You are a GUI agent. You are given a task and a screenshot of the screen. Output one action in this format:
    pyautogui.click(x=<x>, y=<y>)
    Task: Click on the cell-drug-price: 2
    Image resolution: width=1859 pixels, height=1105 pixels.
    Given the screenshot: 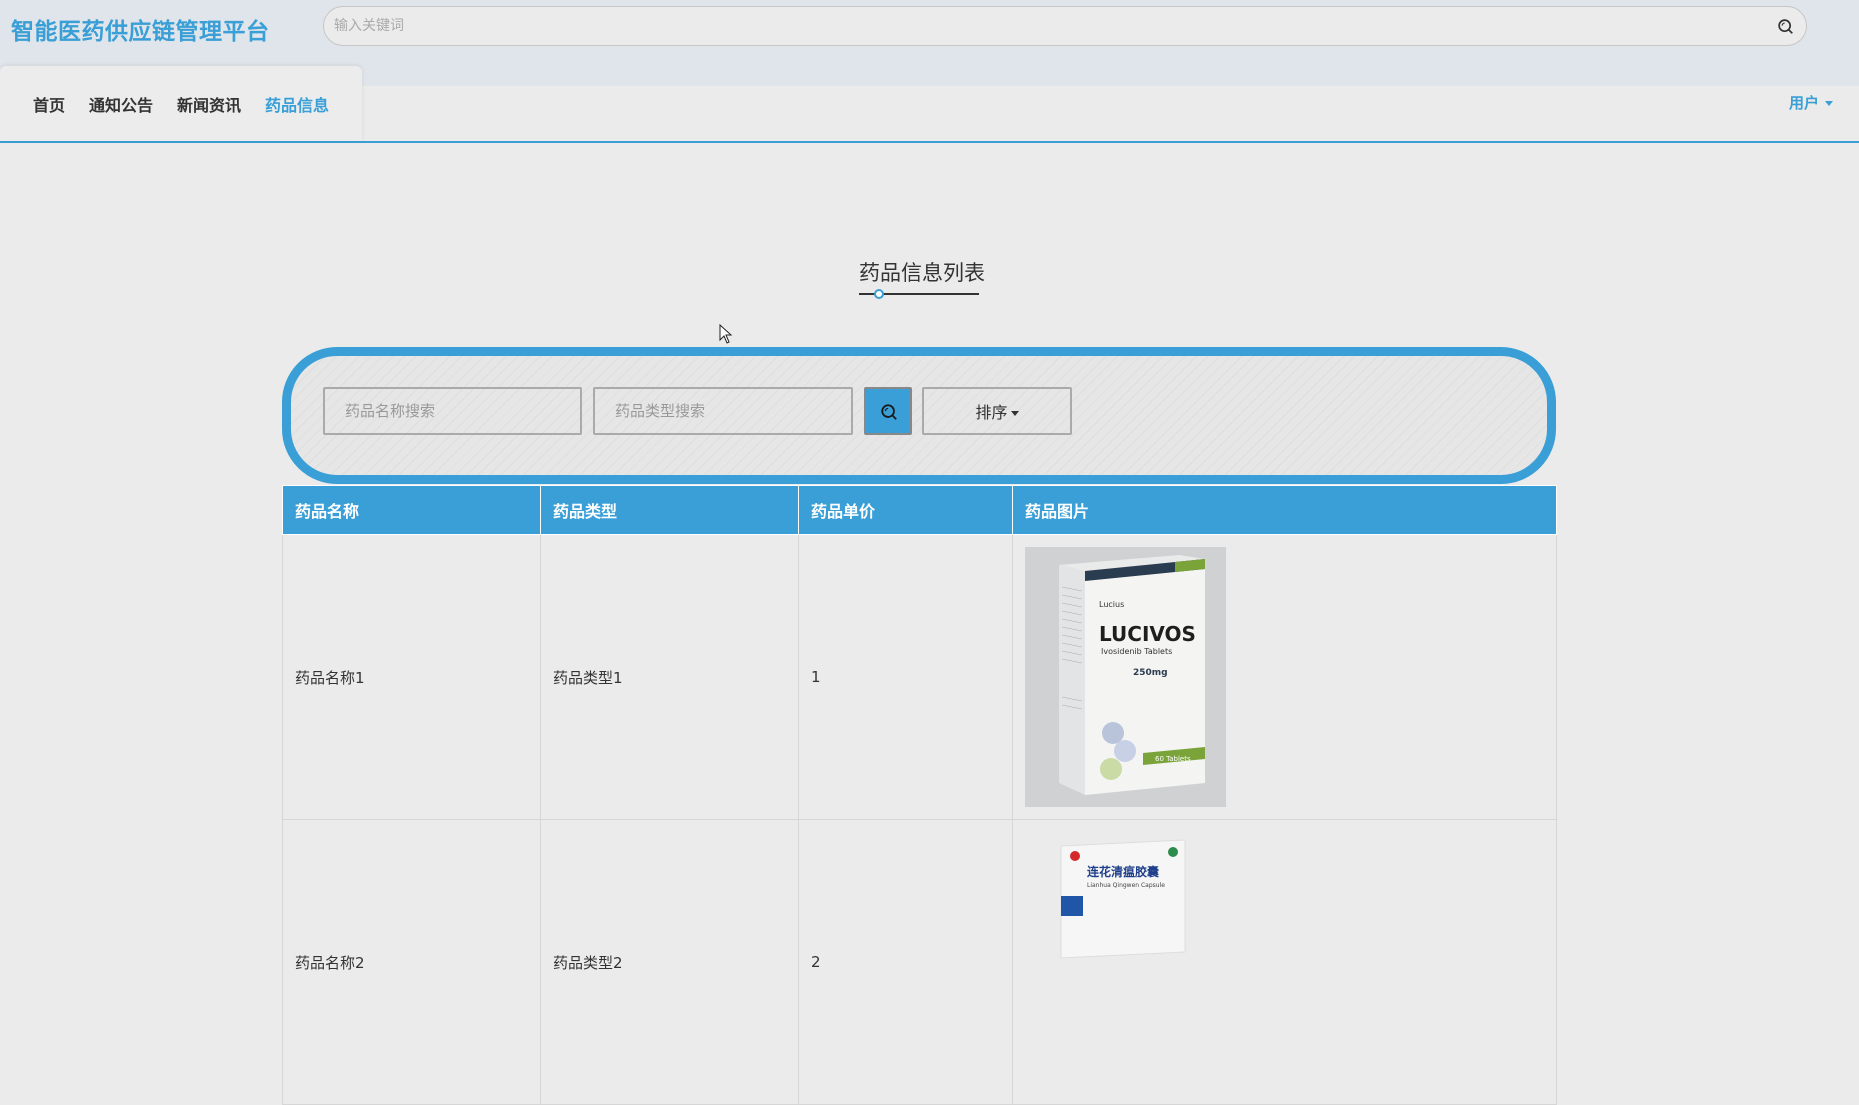 What is the action you would take?
    pyautogui.click(x=905, y=962)
    